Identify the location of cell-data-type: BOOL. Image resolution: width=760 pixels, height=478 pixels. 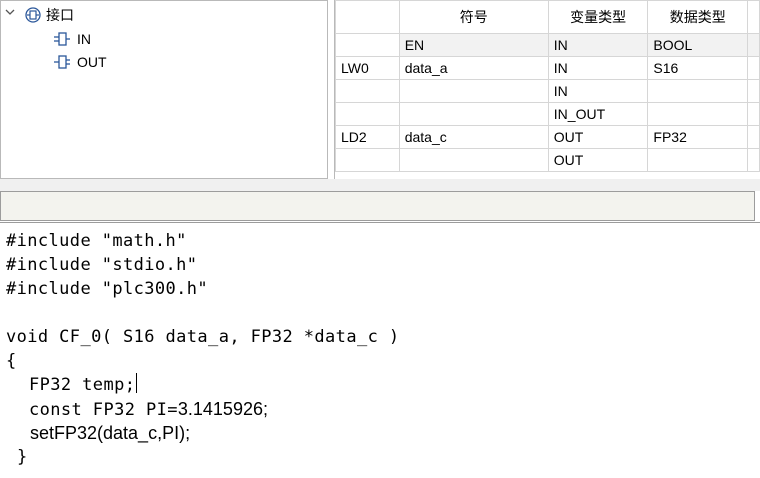
(698, 45).